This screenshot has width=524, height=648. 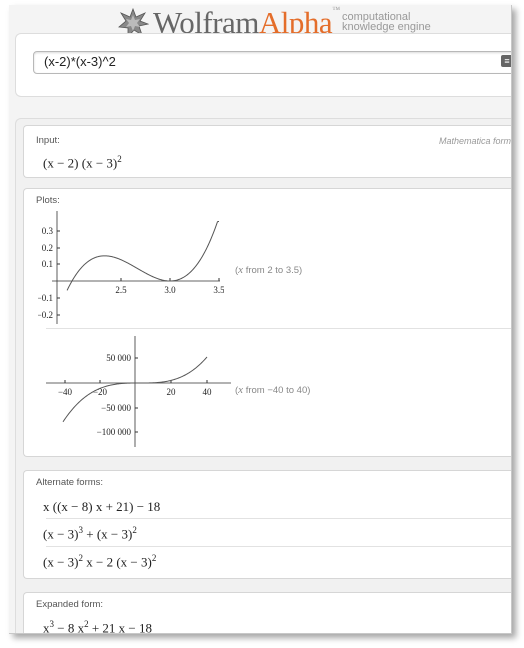 I want to click on plot-1: 2.5 3.0 3.5 0.3 0.2 0.1 −0.1 −0.2, so click(x=131, y=267).